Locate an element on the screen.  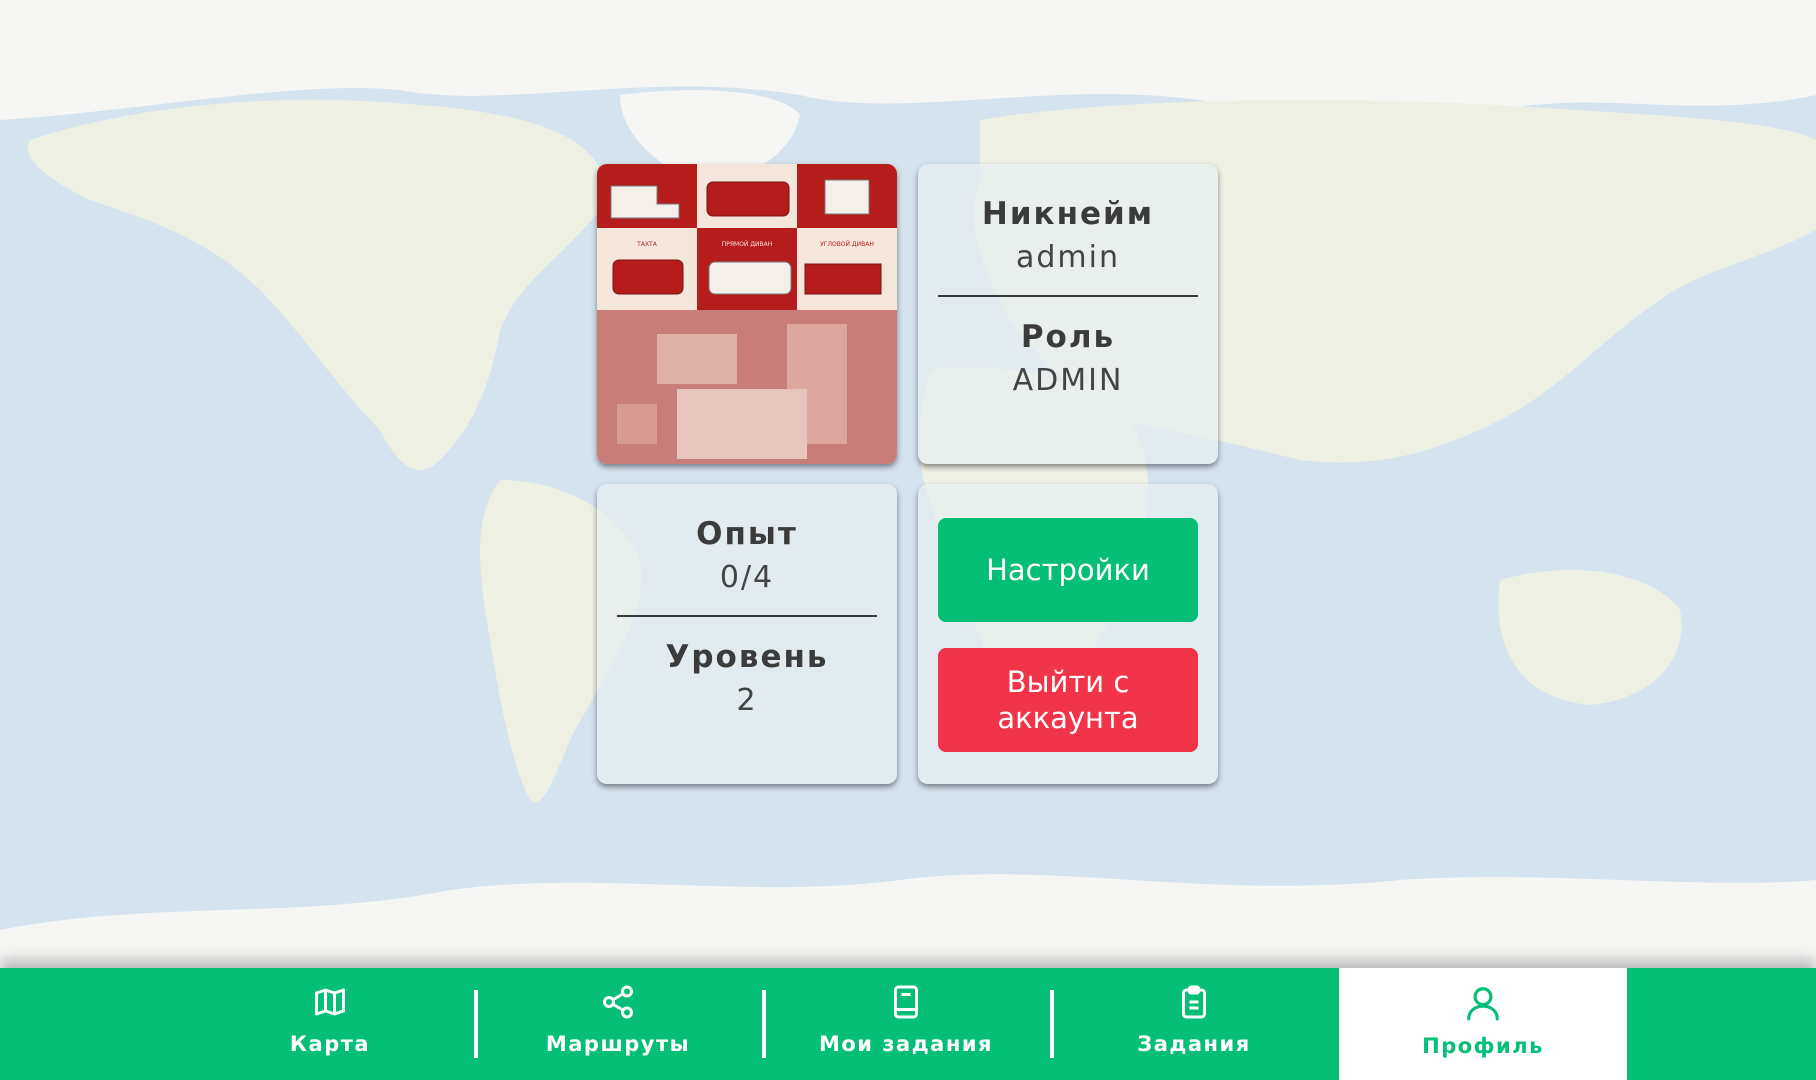
logout-button: Выйти с аккаунта is located at coordinates (1068, 700).